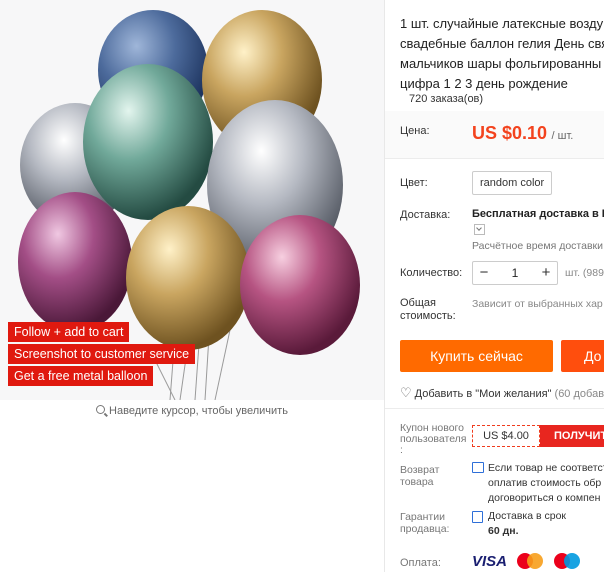  What do you see at coordinates (446, 99) in the screenshot?
I see `orders-count: 720 заказа(ов)` at bounding box center [446, 99].